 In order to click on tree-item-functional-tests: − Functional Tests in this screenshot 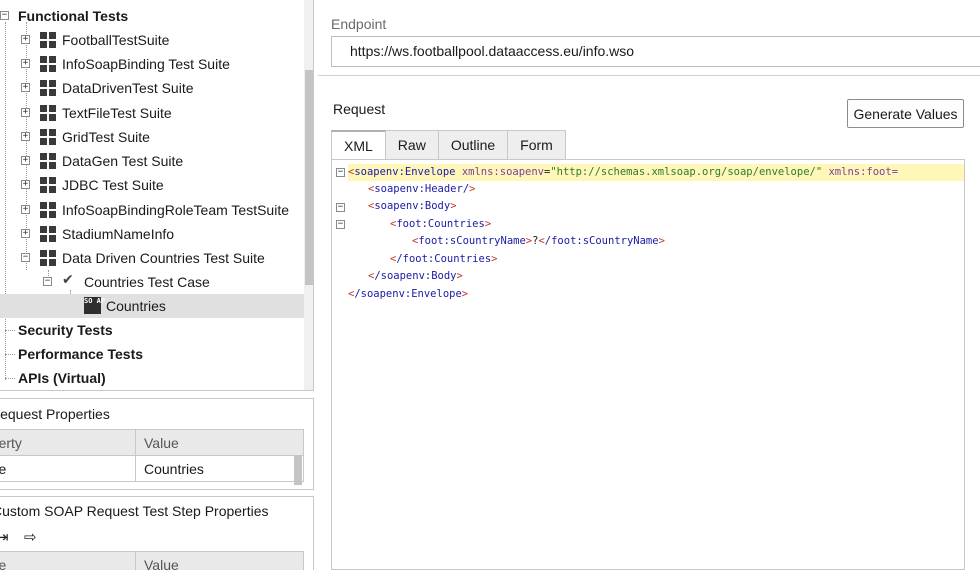, I will do `click(152, 16)`.